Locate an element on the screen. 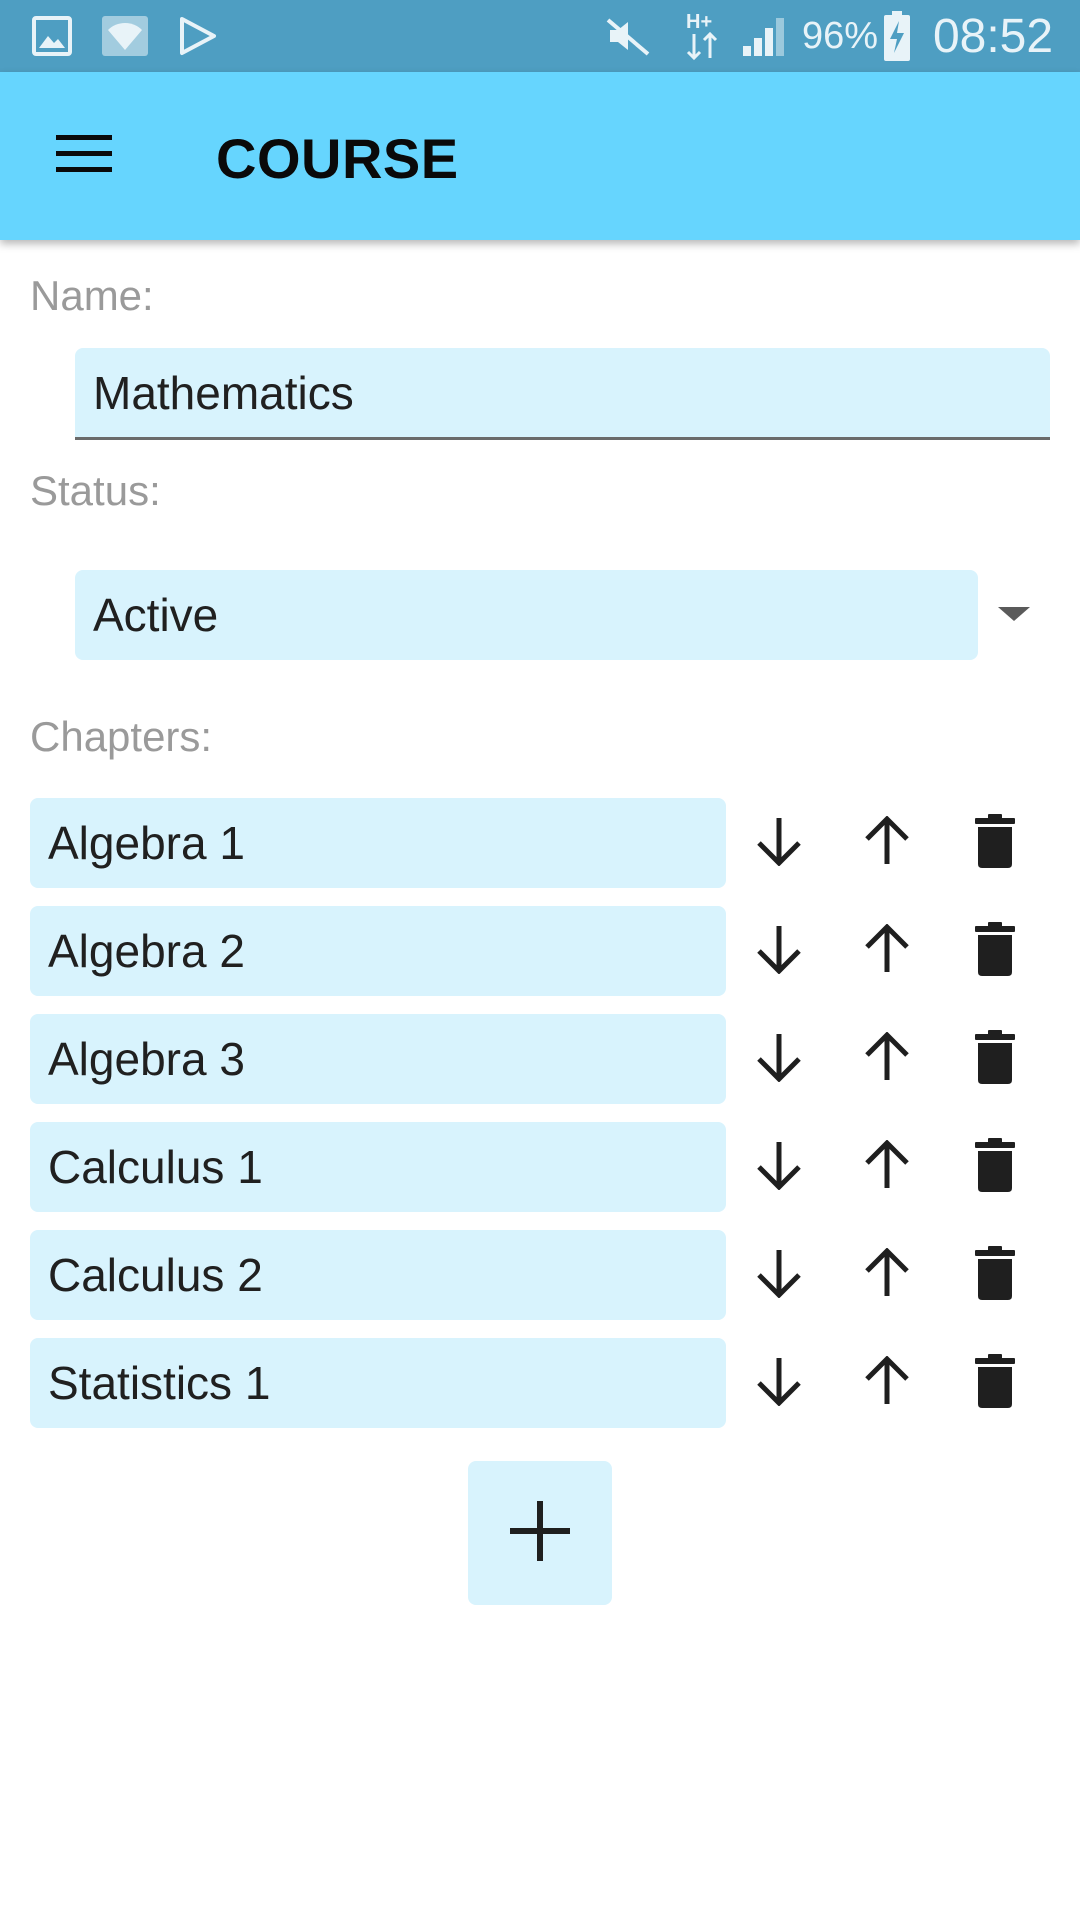 The height and width of the screenshot is (1920, 1080). chapter-row: Calculus 2 is located at coordinates (540, 1275).